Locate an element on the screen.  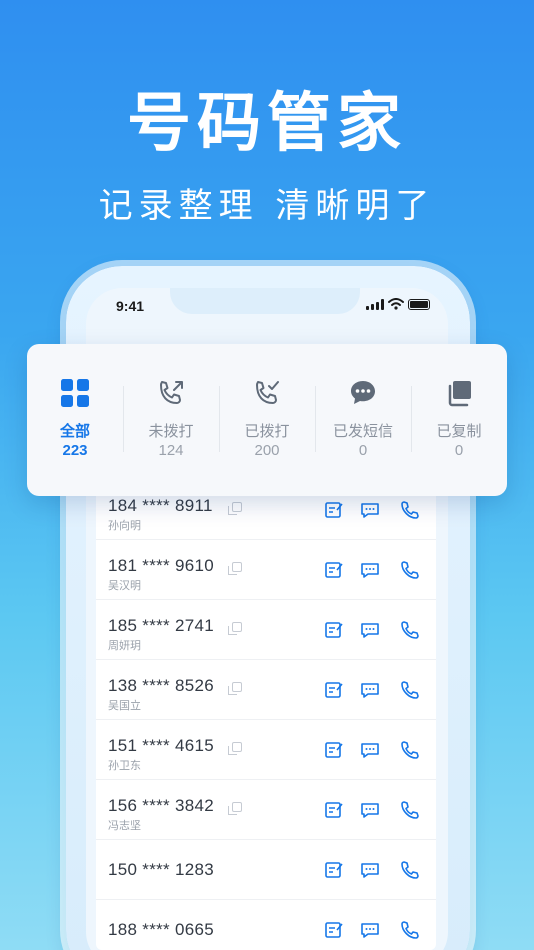
tab-not-called: 未拨打 124 is located at coordinates (171, 420).